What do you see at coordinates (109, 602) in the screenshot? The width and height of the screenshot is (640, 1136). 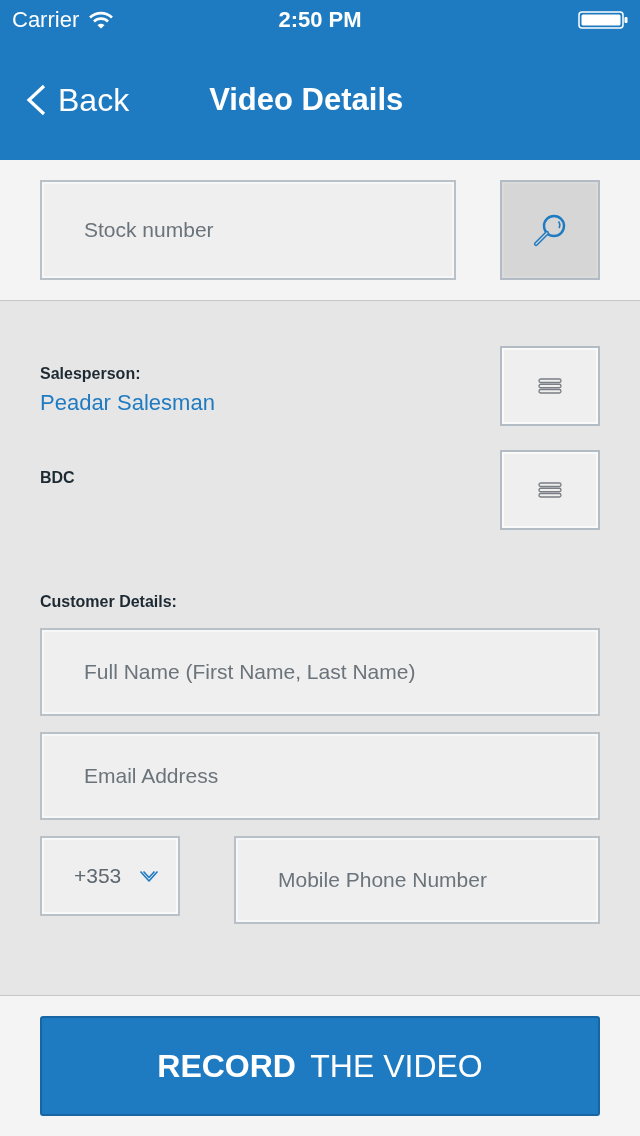 I see `section-heading: Customer Details:` at bounding box center [109, 602].